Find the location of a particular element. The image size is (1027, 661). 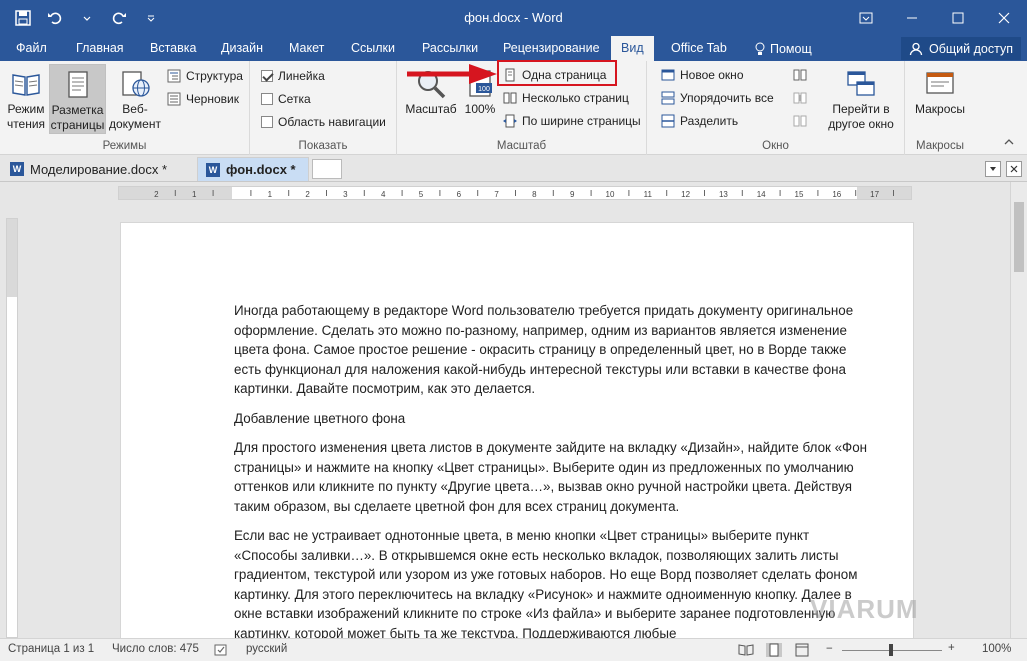

tab-list-button is located at coordinates (993, 169).